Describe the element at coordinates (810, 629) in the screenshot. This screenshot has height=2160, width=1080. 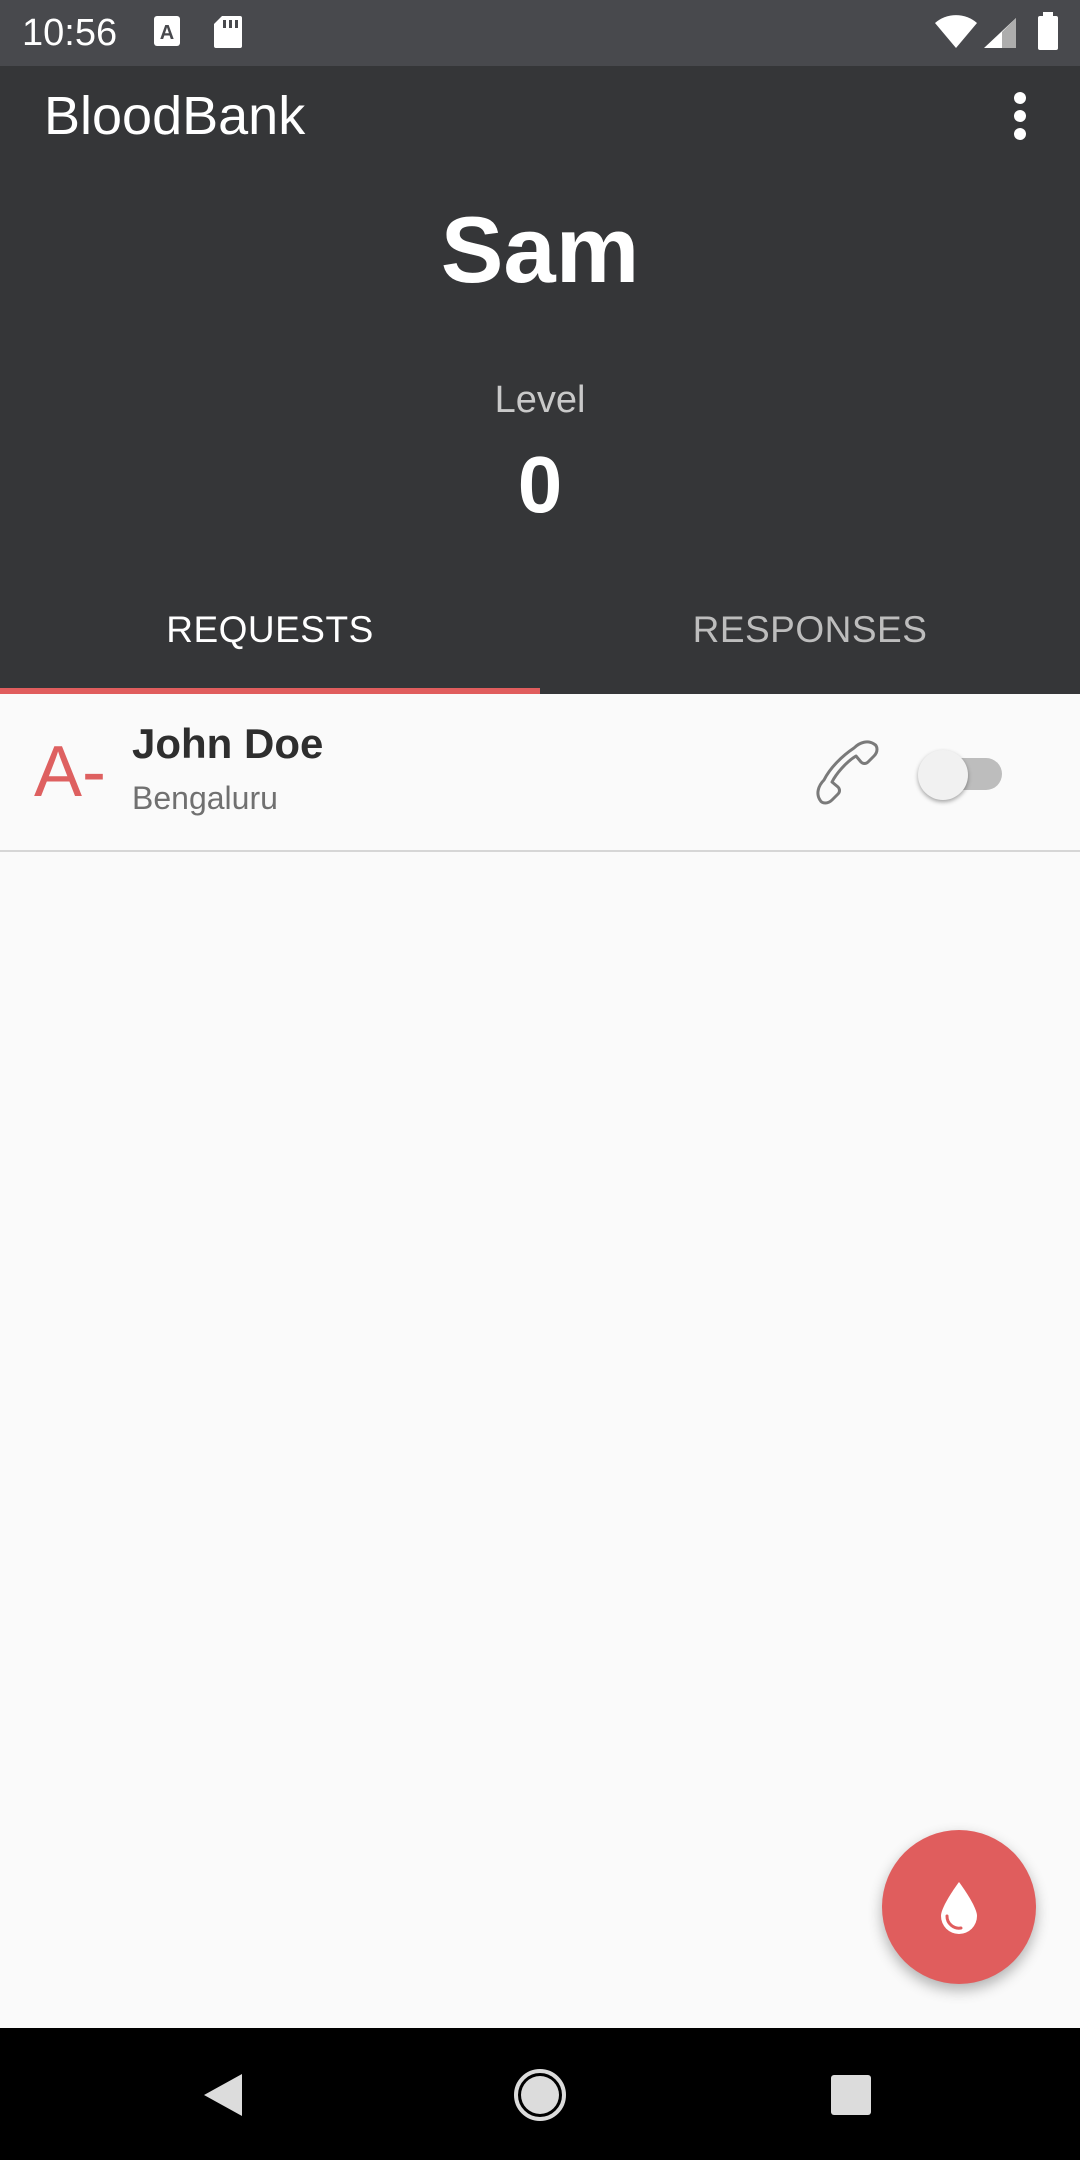
I see `tab-responses-label: RESPONSES` at that location.